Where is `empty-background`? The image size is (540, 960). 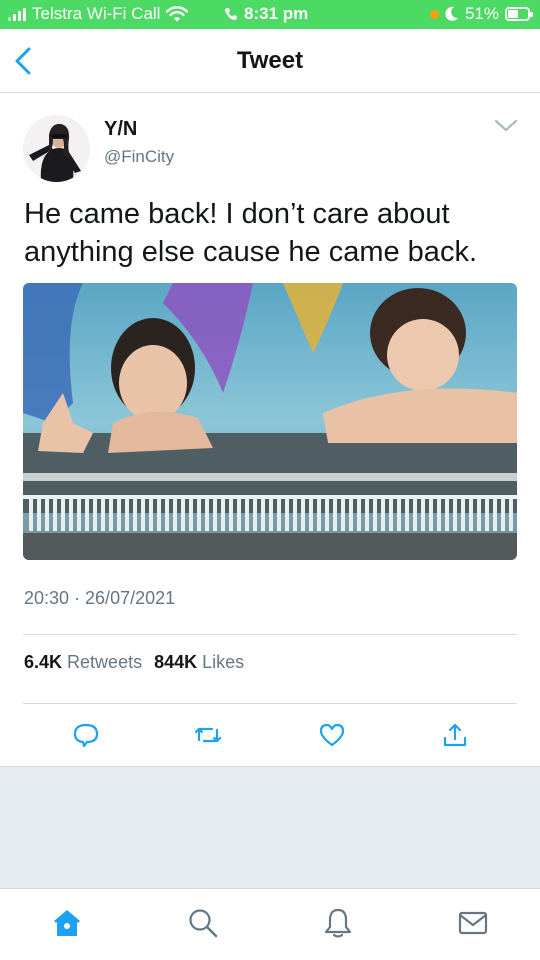 empty-background is located at coordinates (270, 827).